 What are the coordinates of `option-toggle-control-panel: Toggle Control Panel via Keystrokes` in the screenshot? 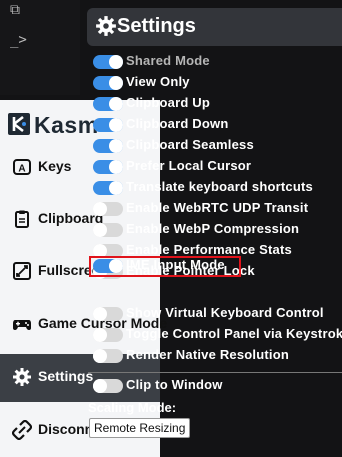 It's located at (217, 335).